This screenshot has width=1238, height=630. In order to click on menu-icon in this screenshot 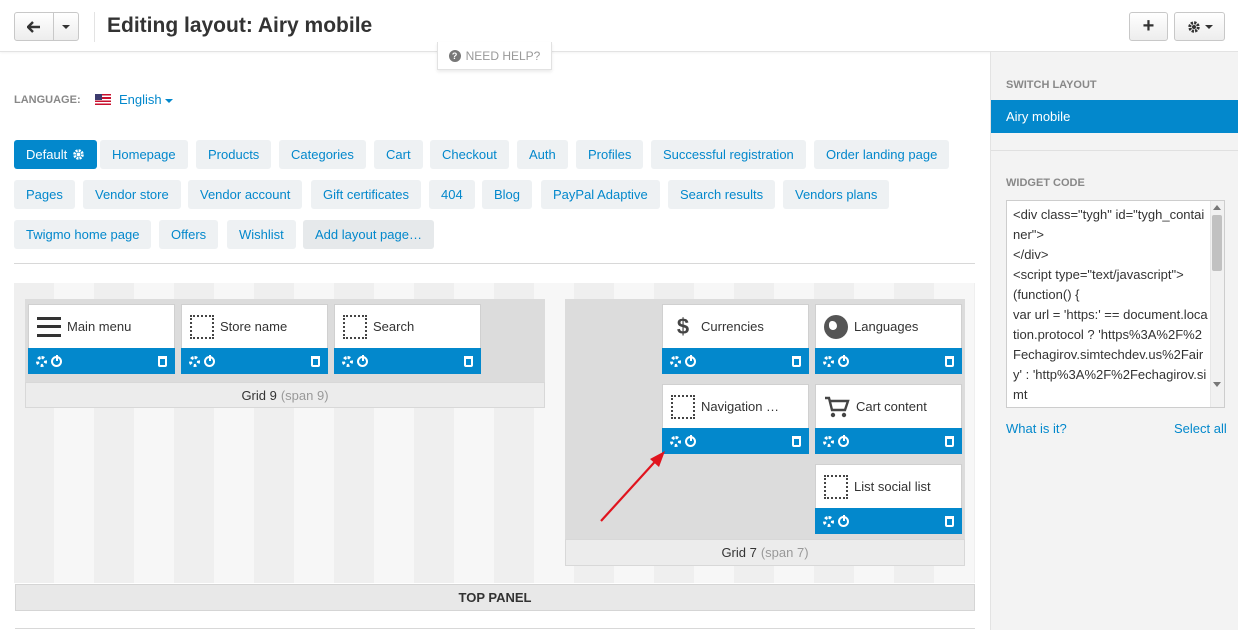, I will do `click(49, 326)`.